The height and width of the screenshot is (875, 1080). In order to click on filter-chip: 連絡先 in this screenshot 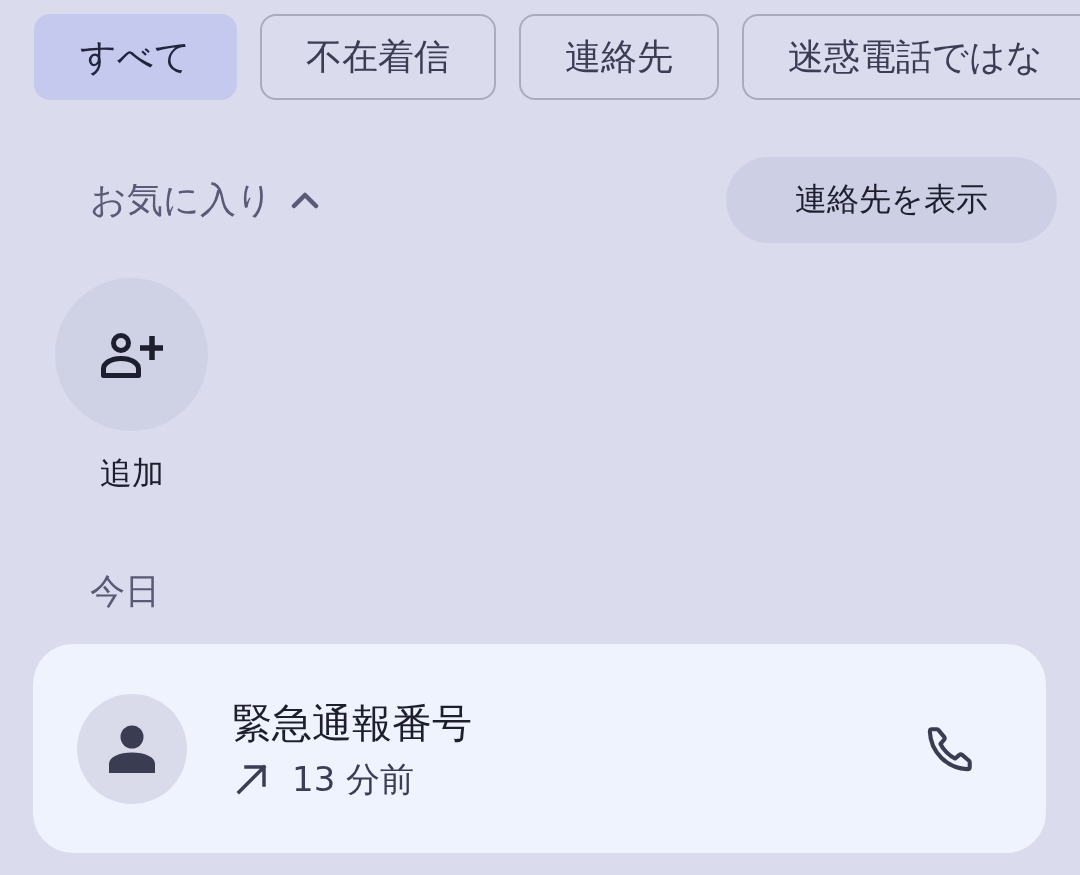, I will do `click(619, 57)`.